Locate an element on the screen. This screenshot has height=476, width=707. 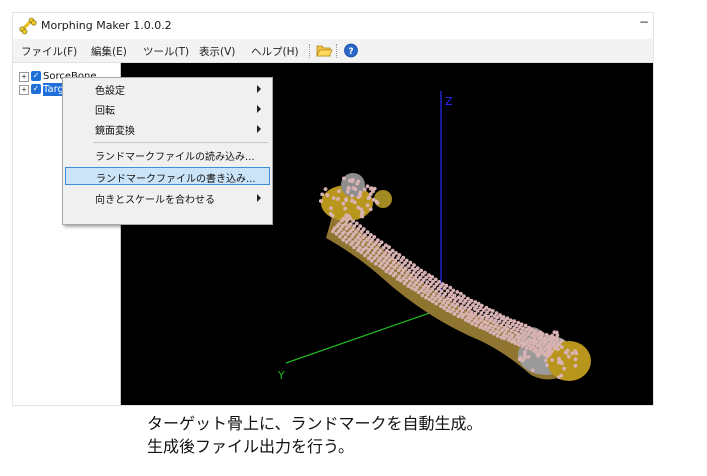
menu-tools: ツール(T) is located at coordinates (166, 51).